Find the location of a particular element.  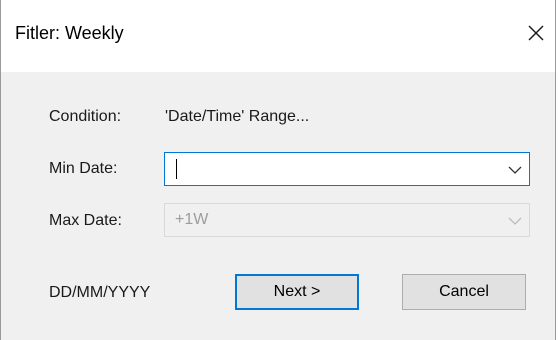

window-title: Fitler: Weekly is located at coordinates (69, 33).